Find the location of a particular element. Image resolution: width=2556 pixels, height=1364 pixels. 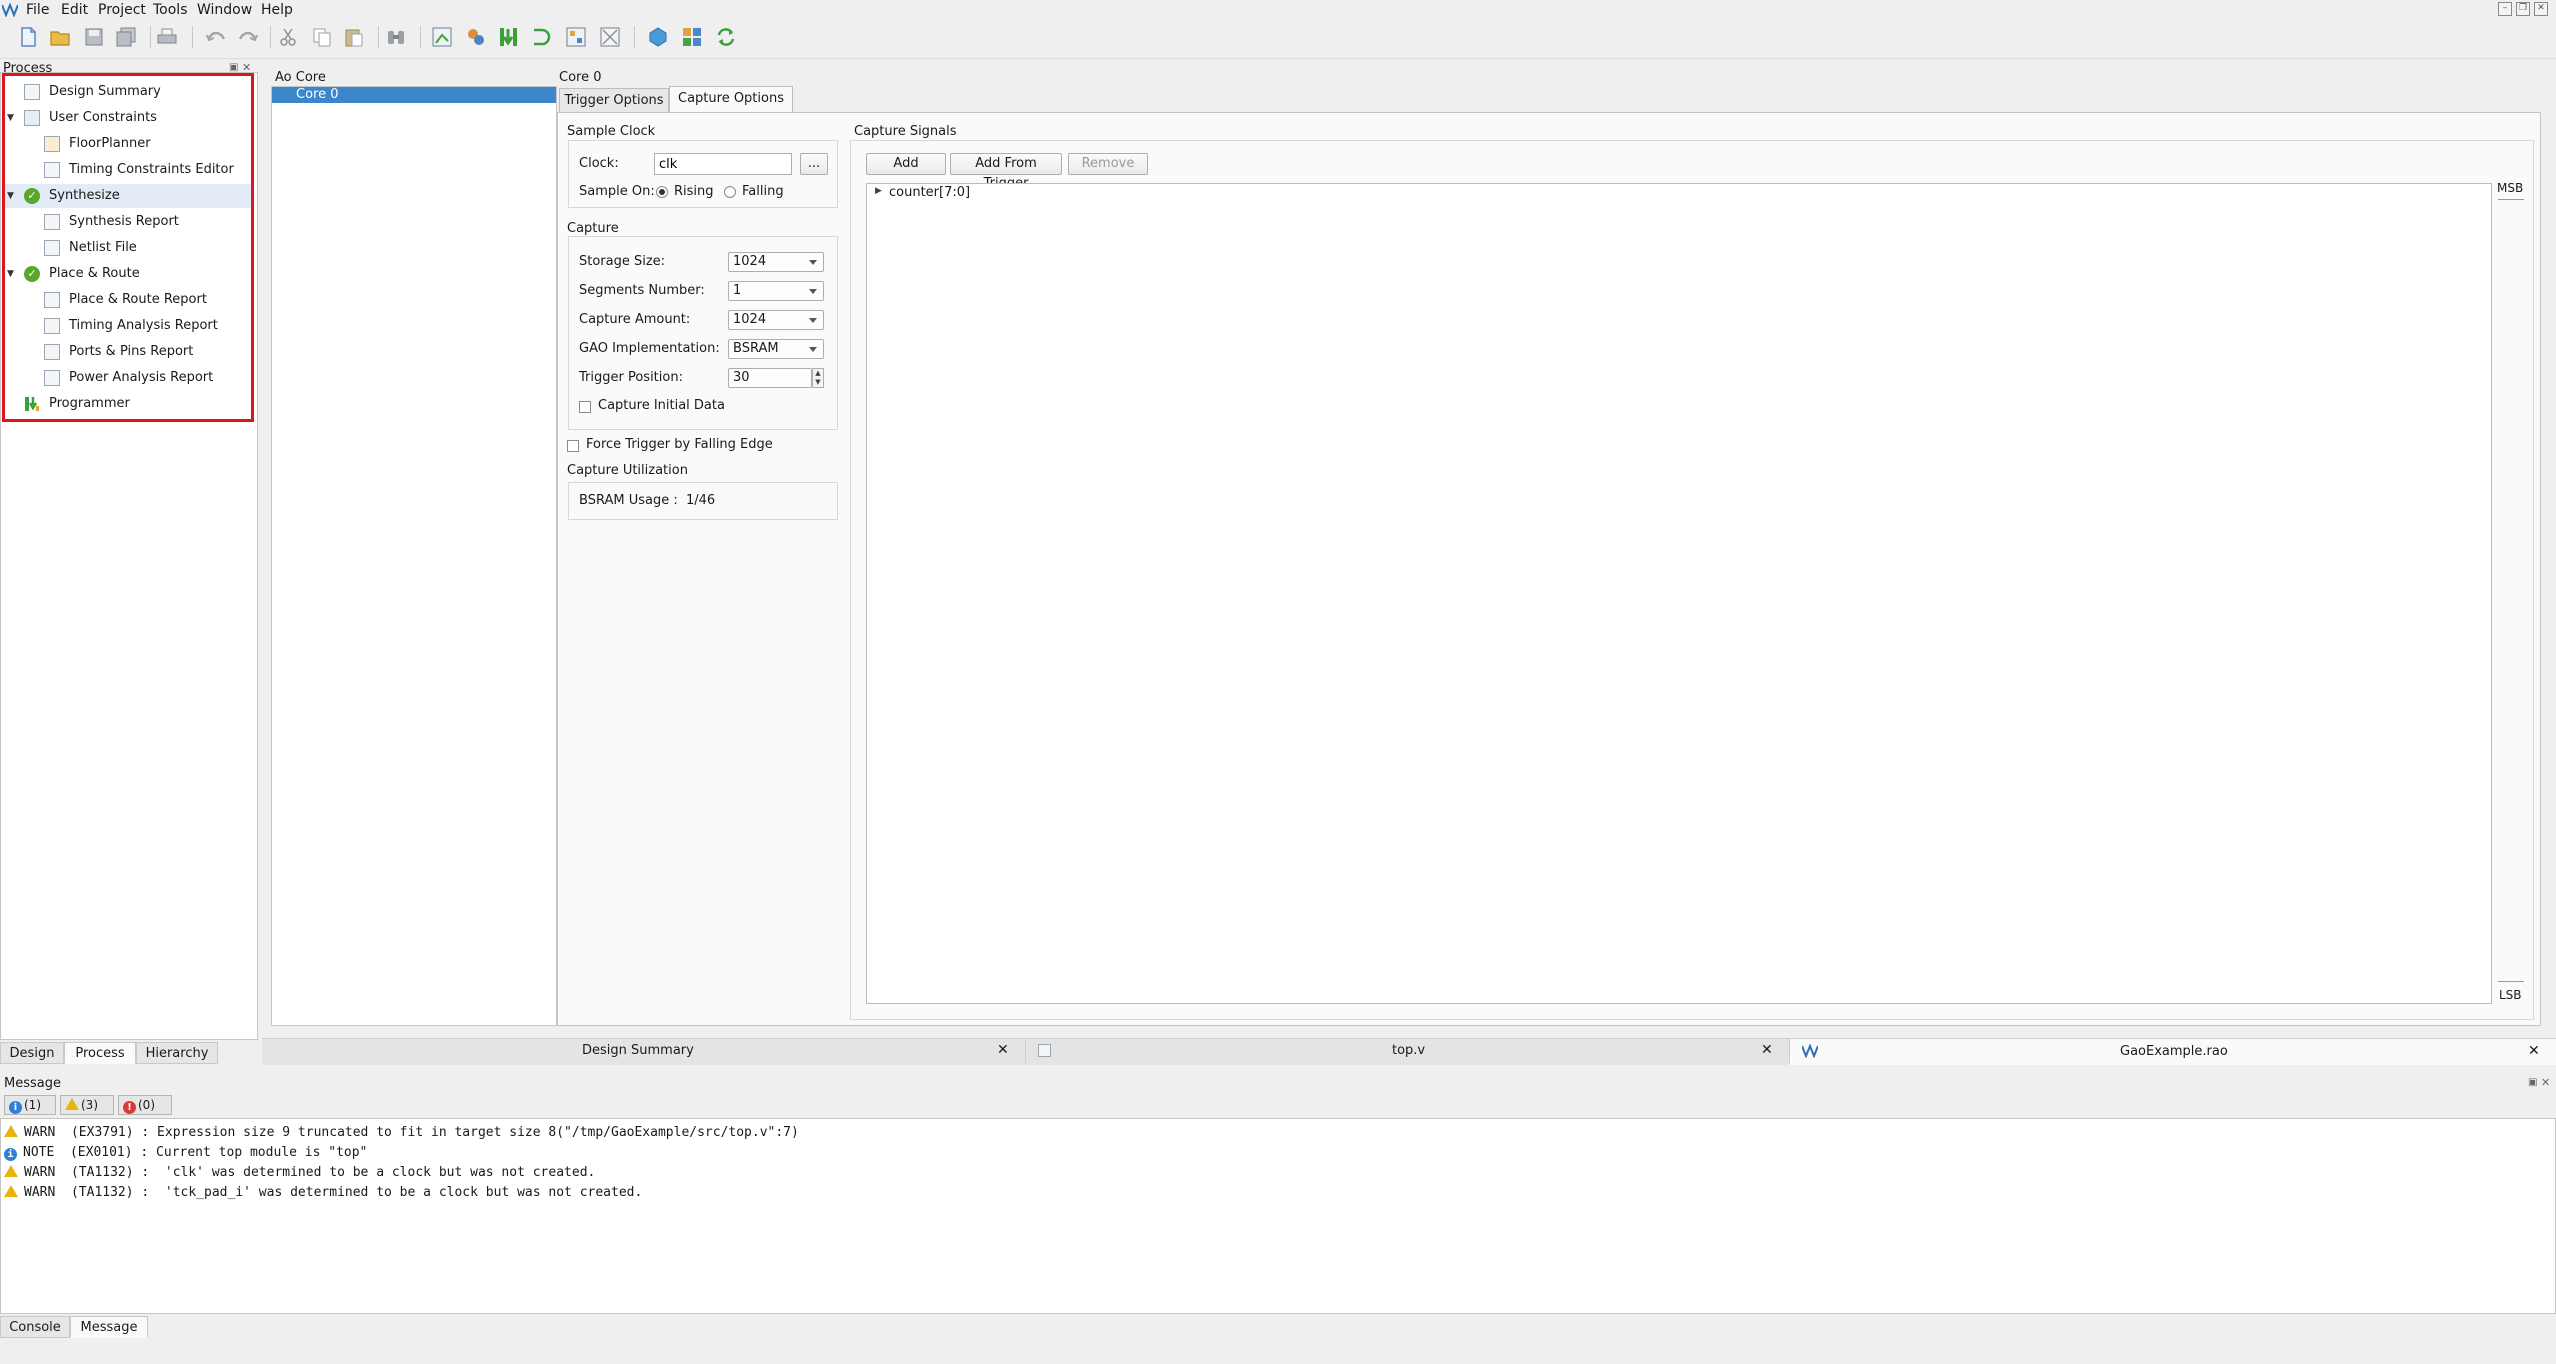

expand-arrow-icon: ▶ is located at coordinates (878, 191).